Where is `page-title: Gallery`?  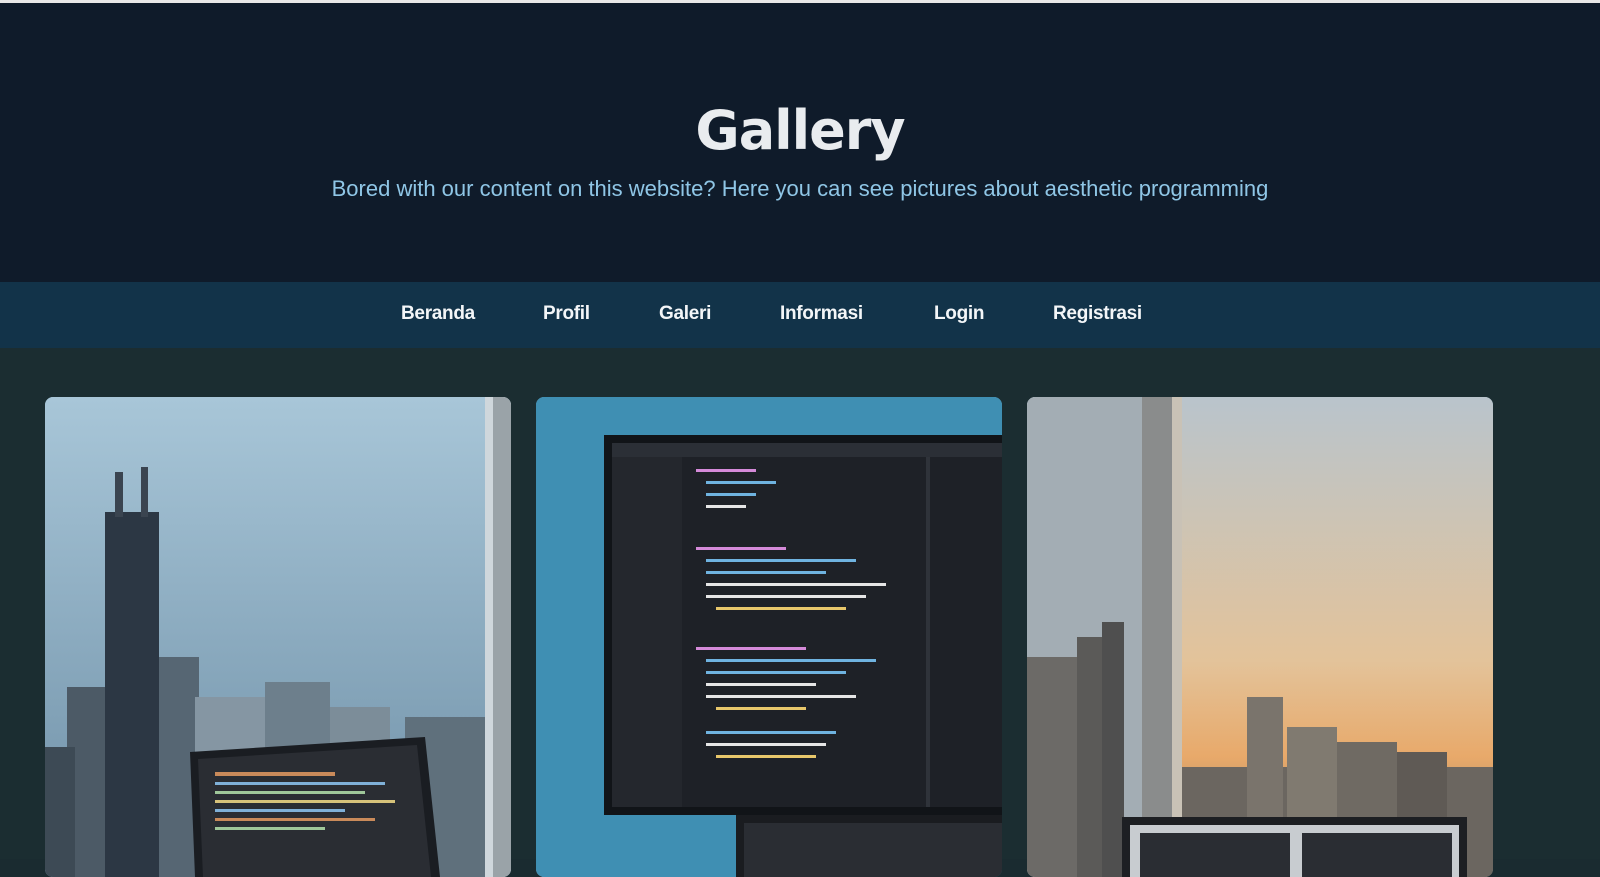
page-title: Gallery is located at coordinates (800, 130).